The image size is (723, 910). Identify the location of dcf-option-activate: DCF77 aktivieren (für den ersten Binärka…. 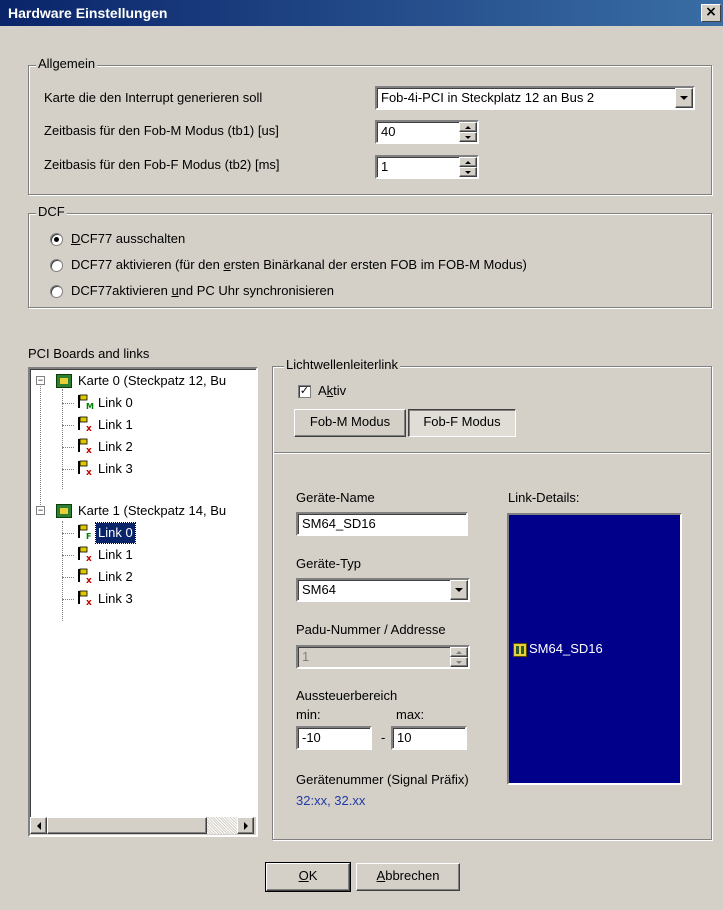
(360, 266).